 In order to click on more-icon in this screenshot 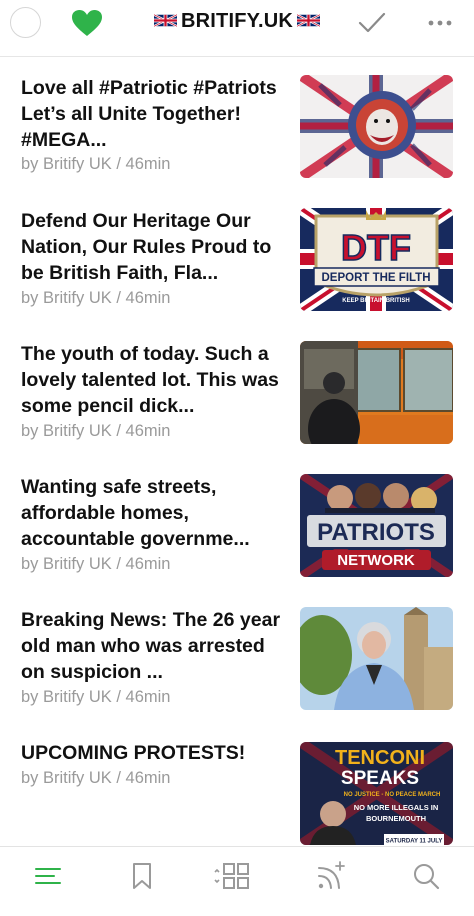, I will do `click(440, 23)`.